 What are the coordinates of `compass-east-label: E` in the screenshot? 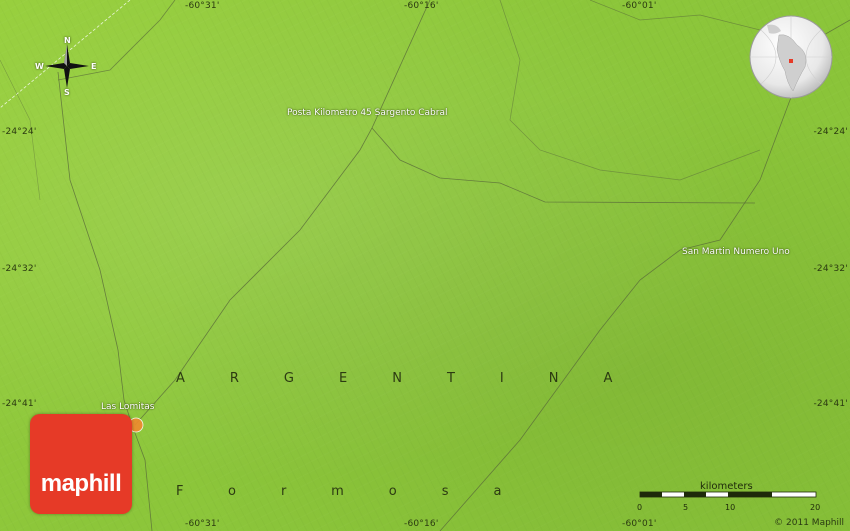 It's located at (94, 66).